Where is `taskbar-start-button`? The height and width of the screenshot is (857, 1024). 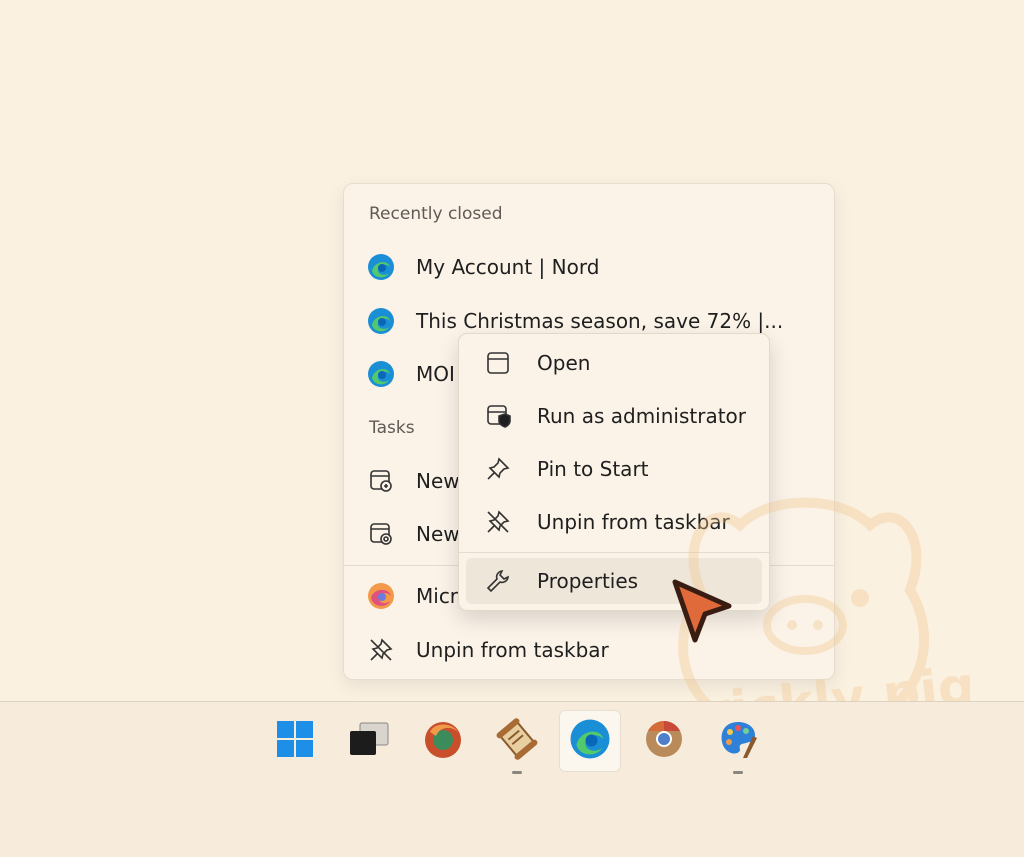
taskbar-start-button is located at coordinates (295, 741).